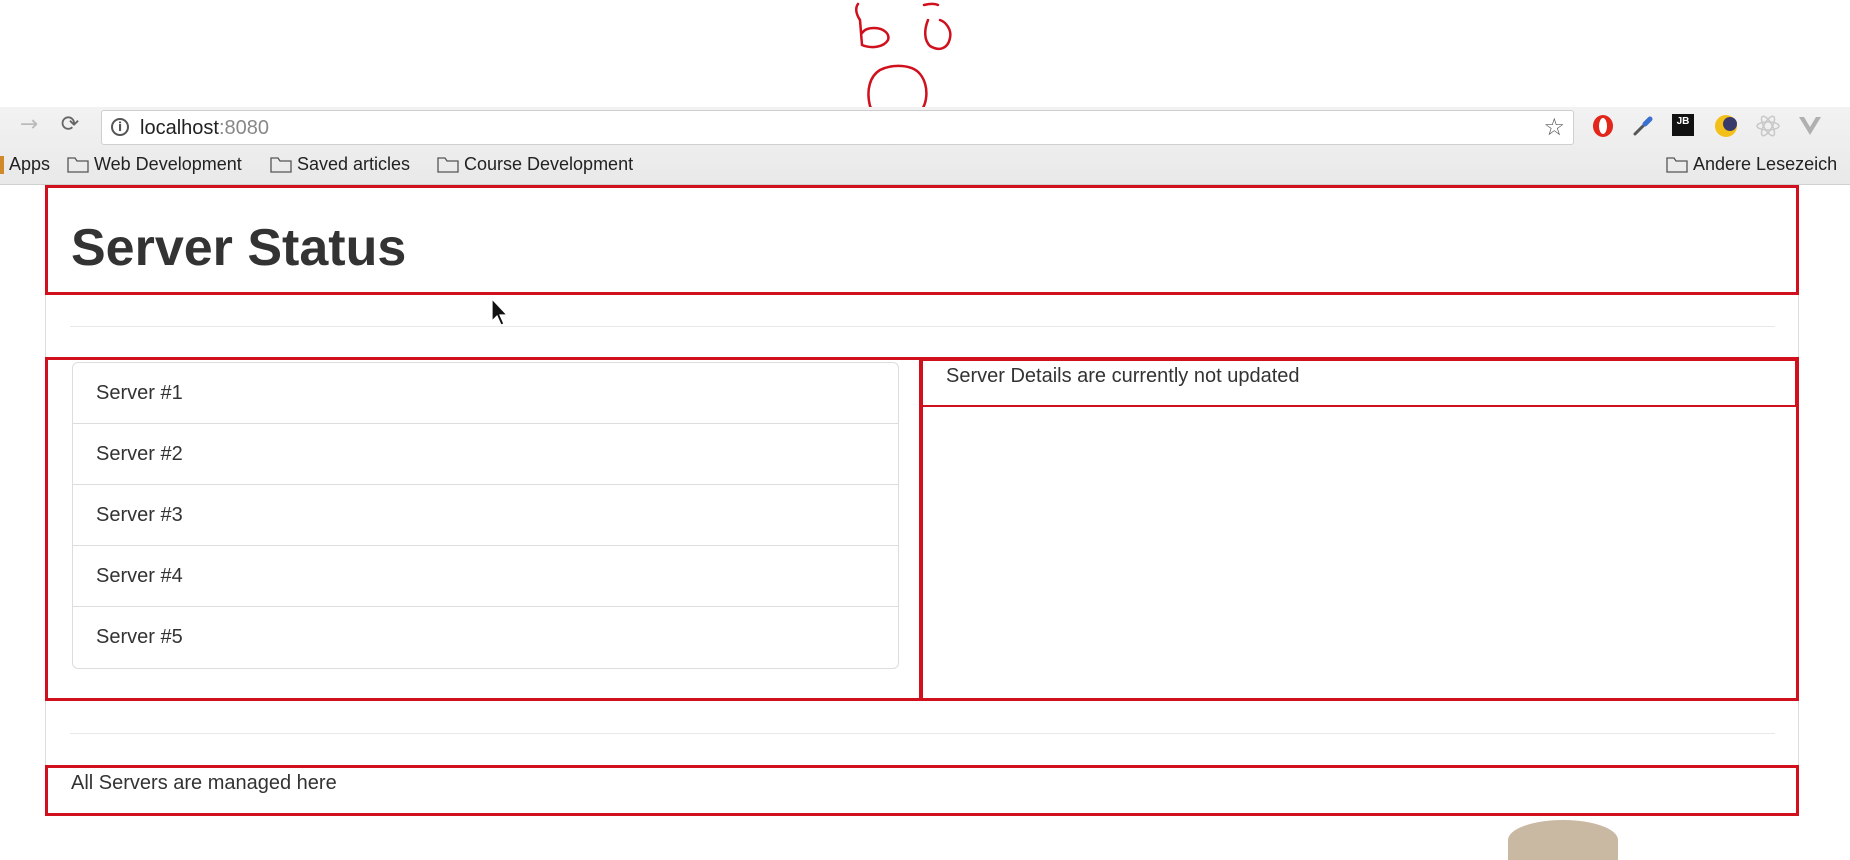 The width and height of the screenshot is (1850, 860). I want to click on url-host: localhost, so click(179, 128).